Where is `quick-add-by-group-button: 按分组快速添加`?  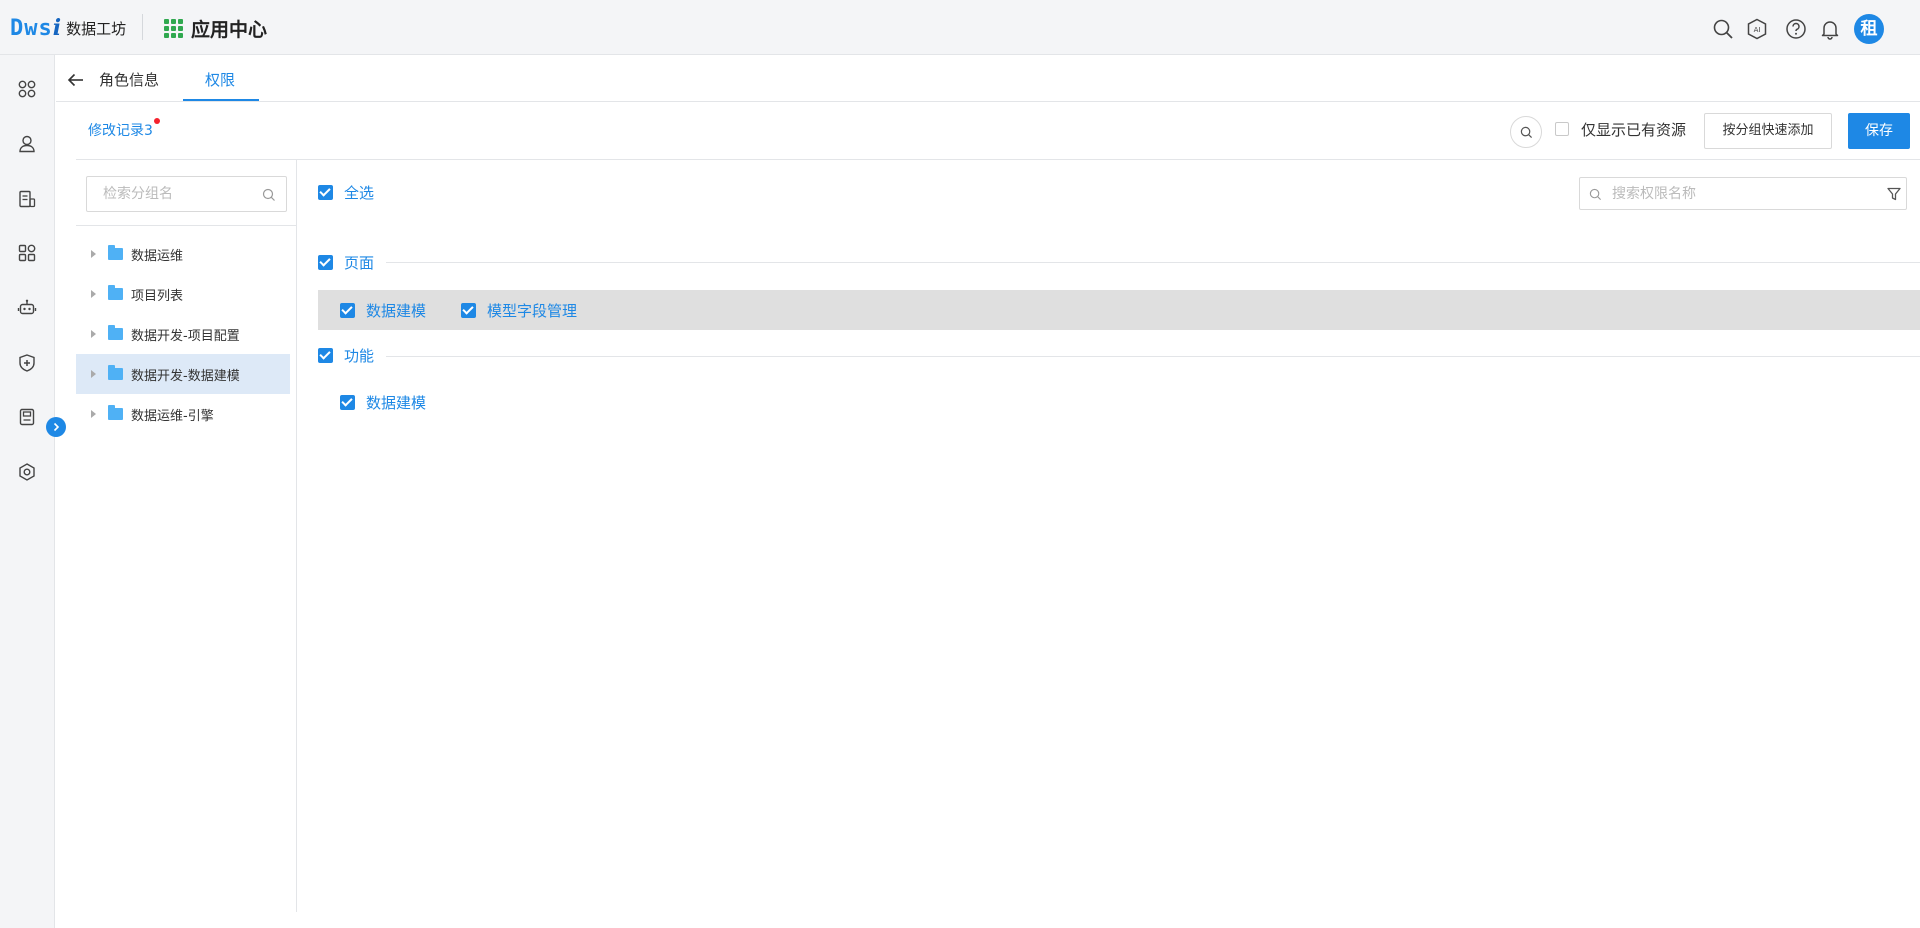
quick-add-by-group-button: 按分组快速添加 is located at coordinates (1768, 131).